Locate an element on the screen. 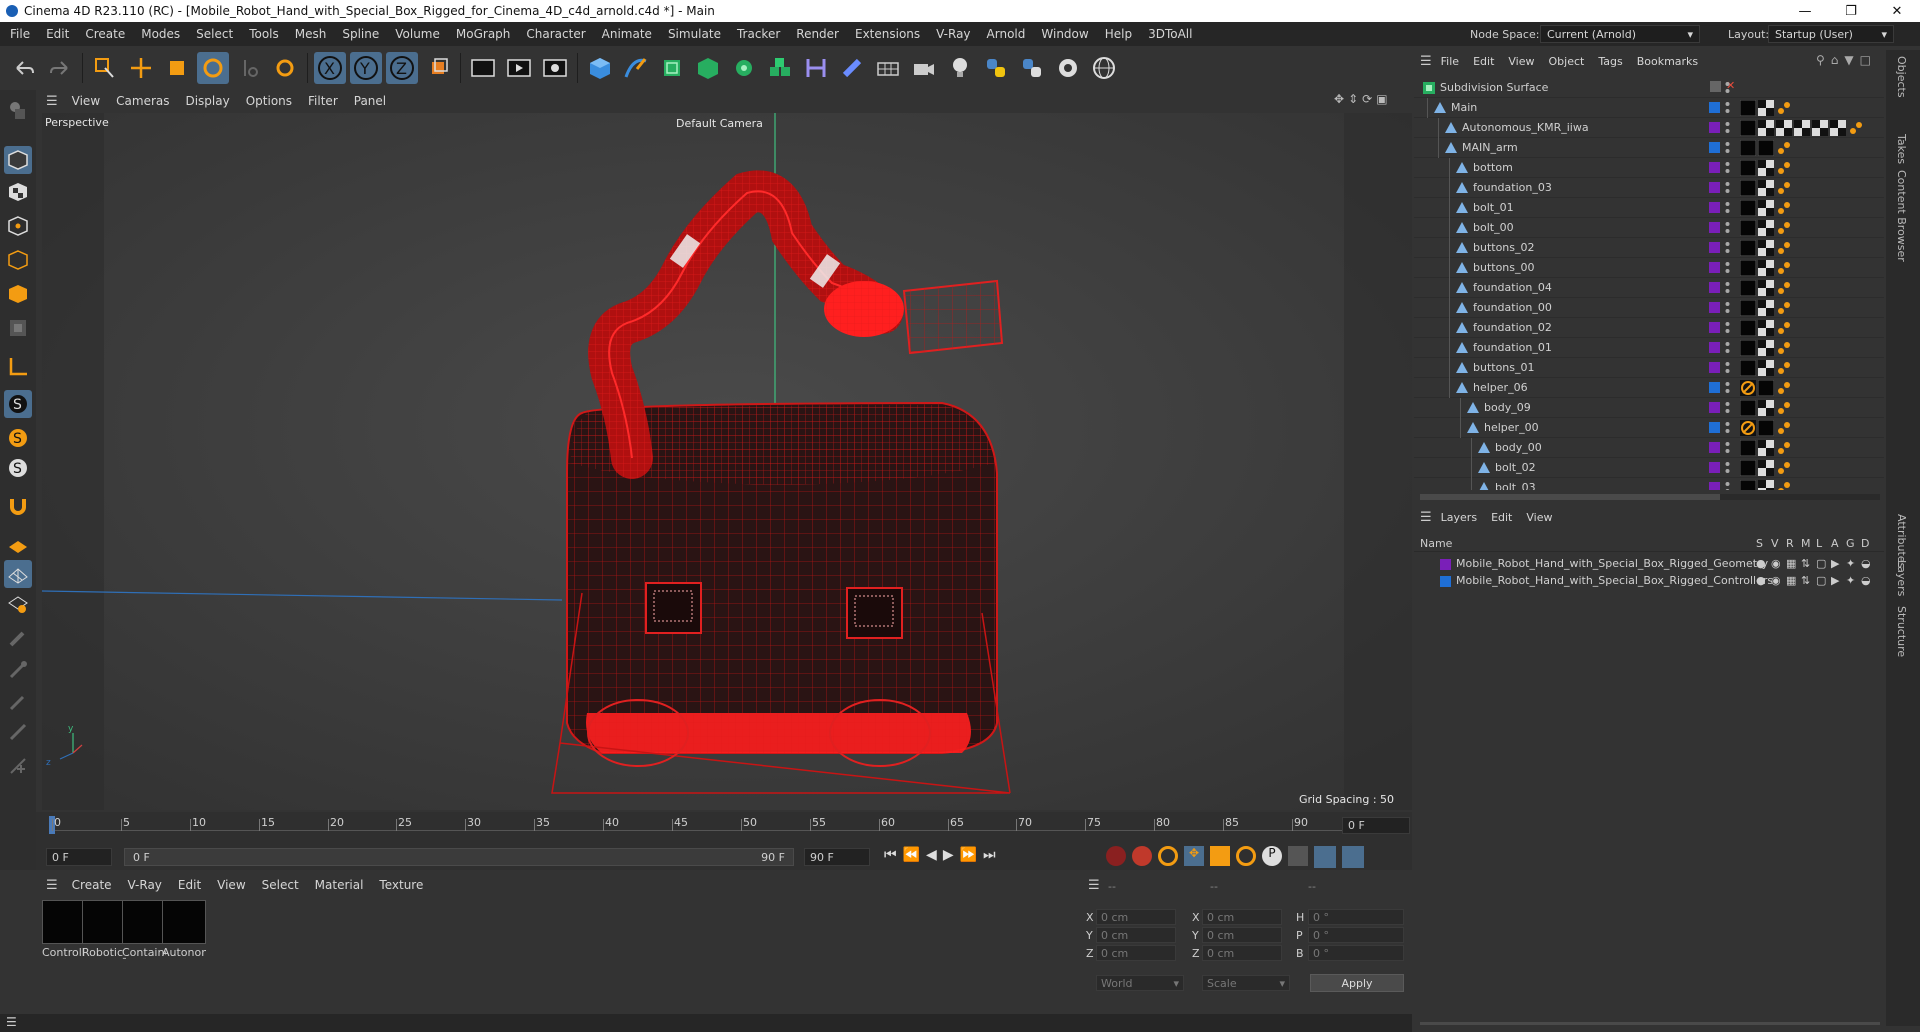 Image resolution: width=1920 pixels, height=1032 pixels. cube-primitive-icon is located at coordinates (600, 68).